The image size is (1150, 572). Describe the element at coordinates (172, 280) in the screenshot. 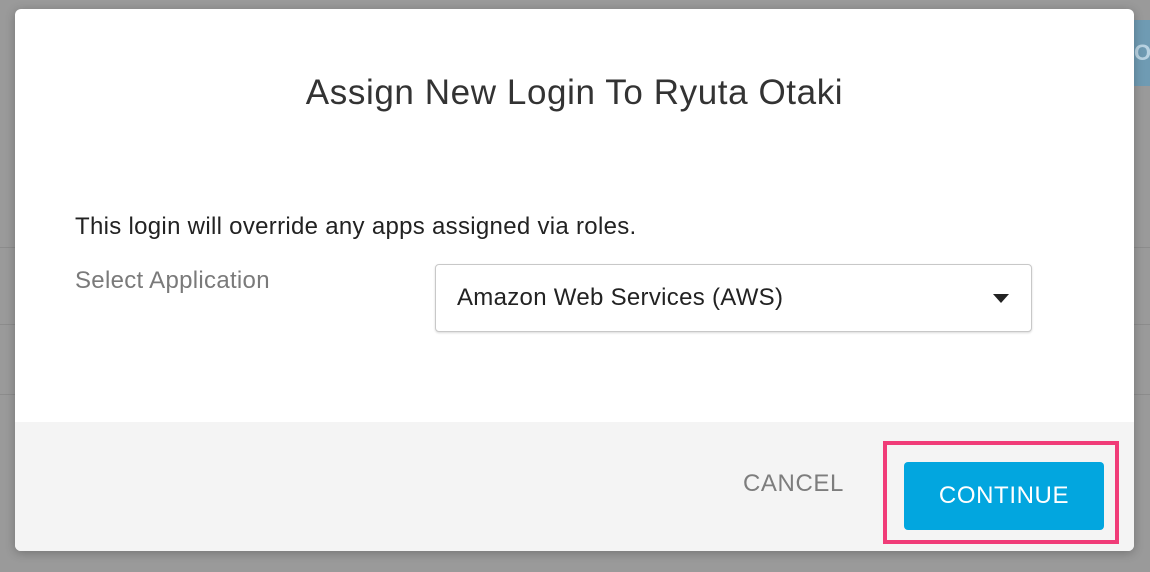

I see `select-application-label: Select Application` at that location.